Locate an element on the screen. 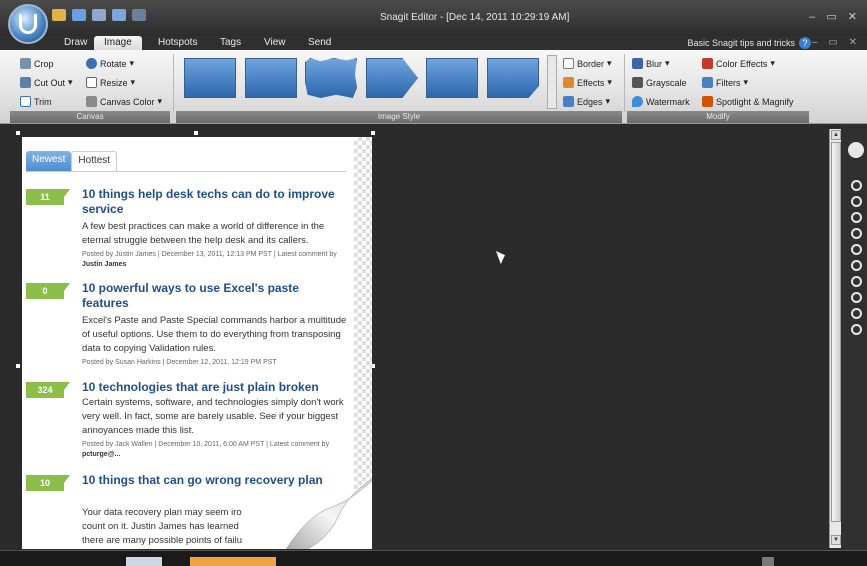 The image size is (867, 566). comment-count-badge: 11 is located at coordinates (45, 197).